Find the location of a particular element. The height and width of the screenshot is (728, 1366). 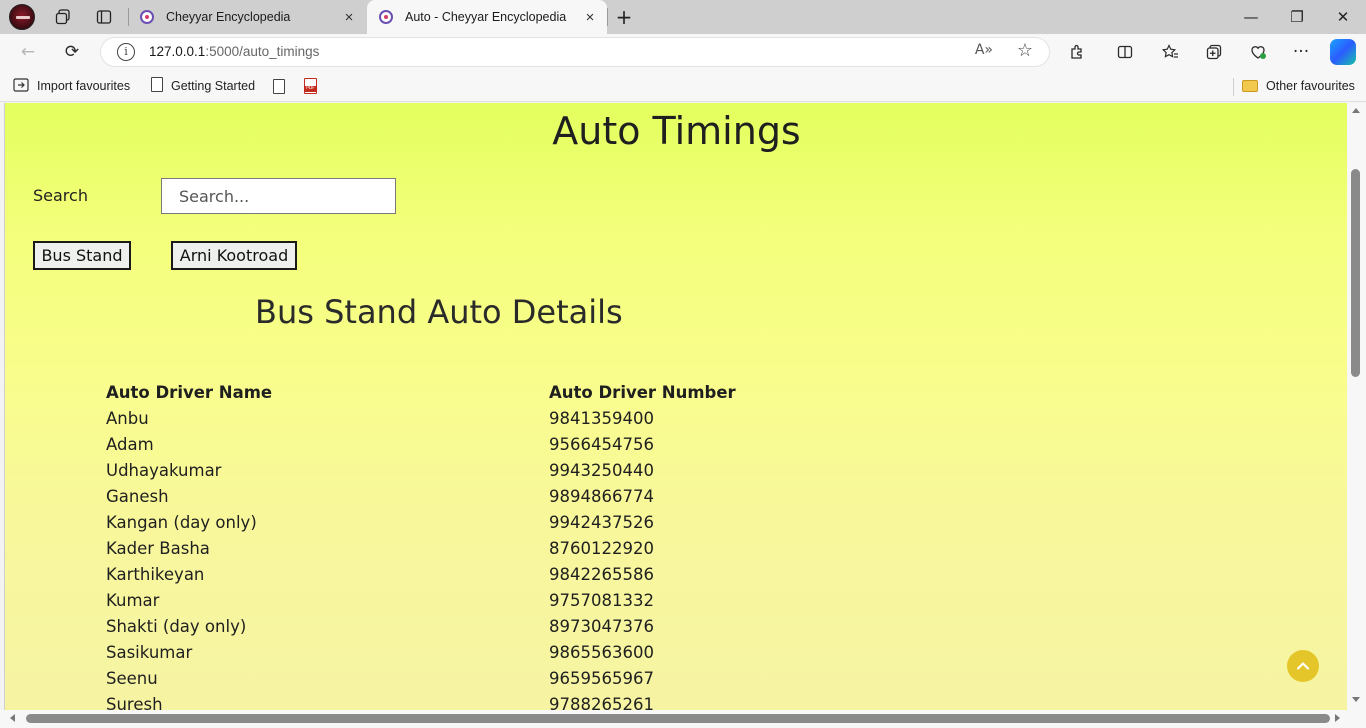

extensions-icon is located at coordinates (1077, 52).